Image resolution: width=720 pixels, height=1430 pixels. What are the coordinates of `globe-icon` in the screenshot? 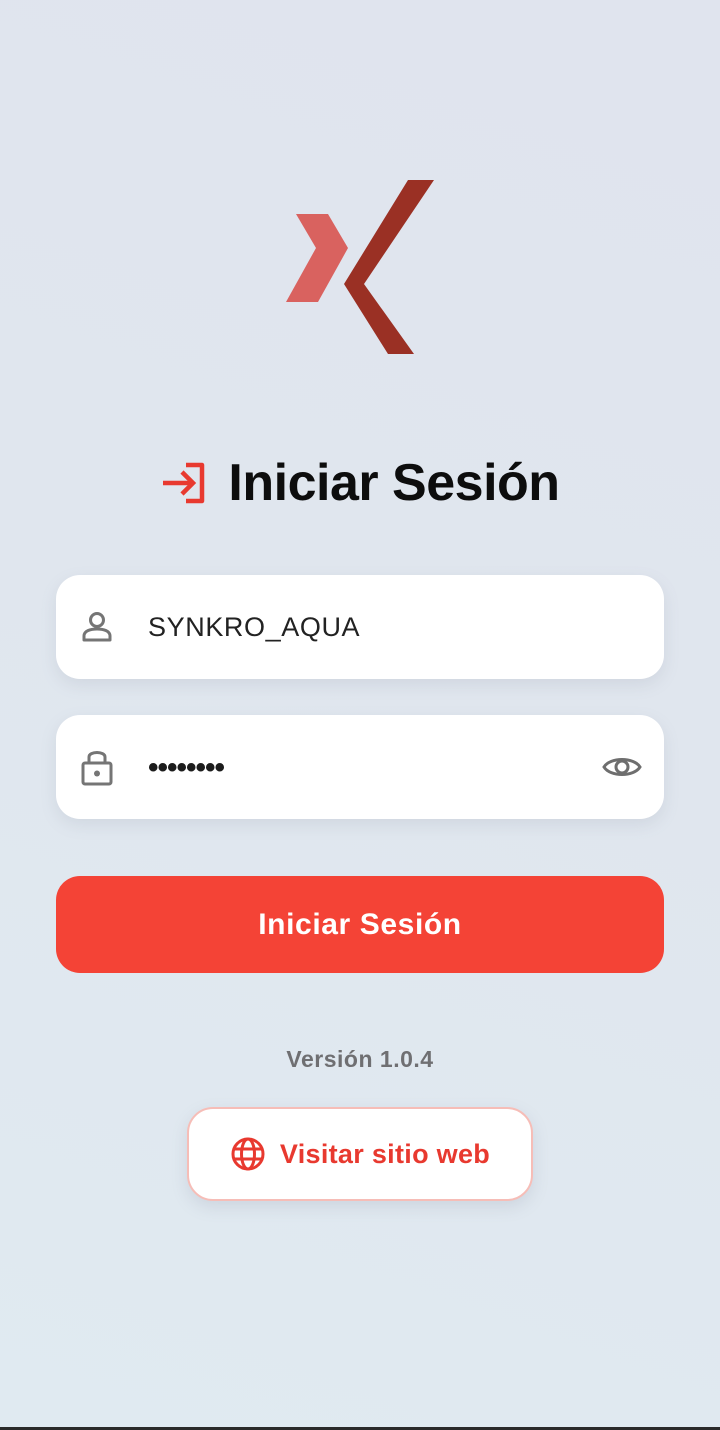 It's located at (248, 1154).